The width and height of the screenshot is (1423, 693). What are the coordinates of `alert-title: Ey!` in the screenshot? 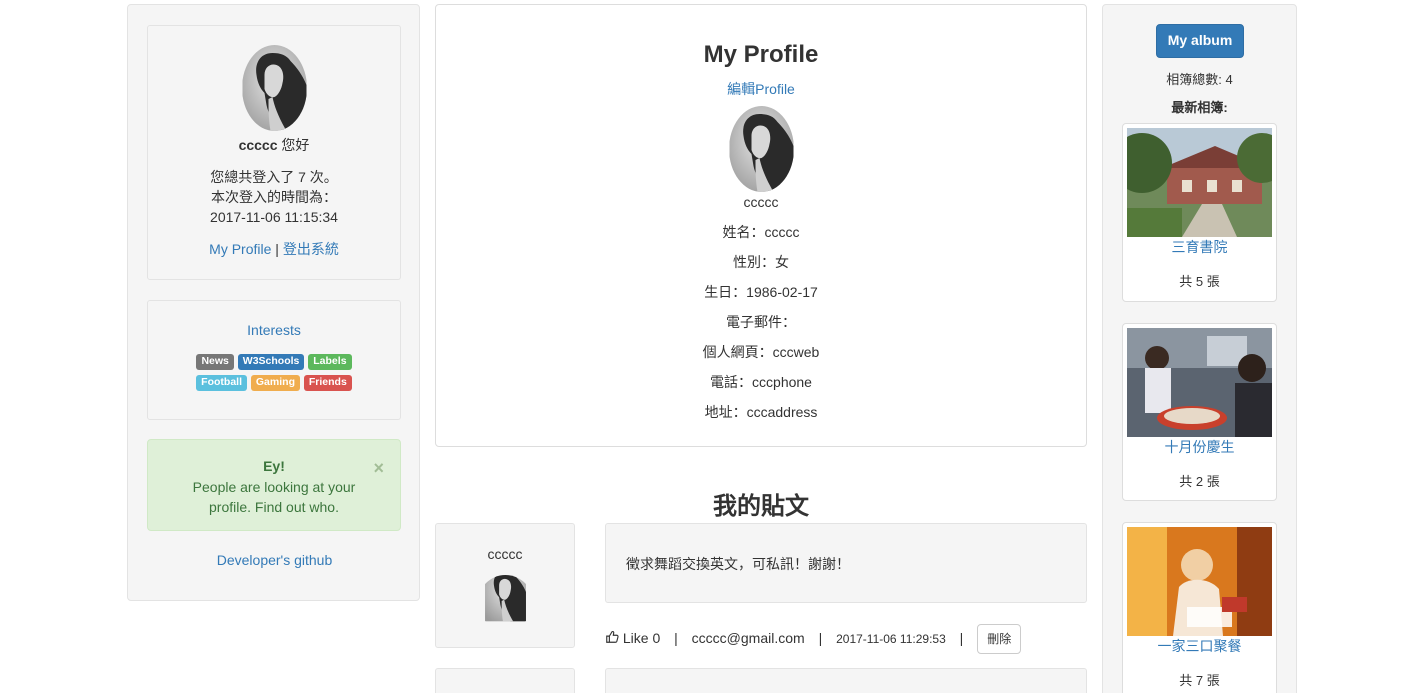 It's located at (274, 466).